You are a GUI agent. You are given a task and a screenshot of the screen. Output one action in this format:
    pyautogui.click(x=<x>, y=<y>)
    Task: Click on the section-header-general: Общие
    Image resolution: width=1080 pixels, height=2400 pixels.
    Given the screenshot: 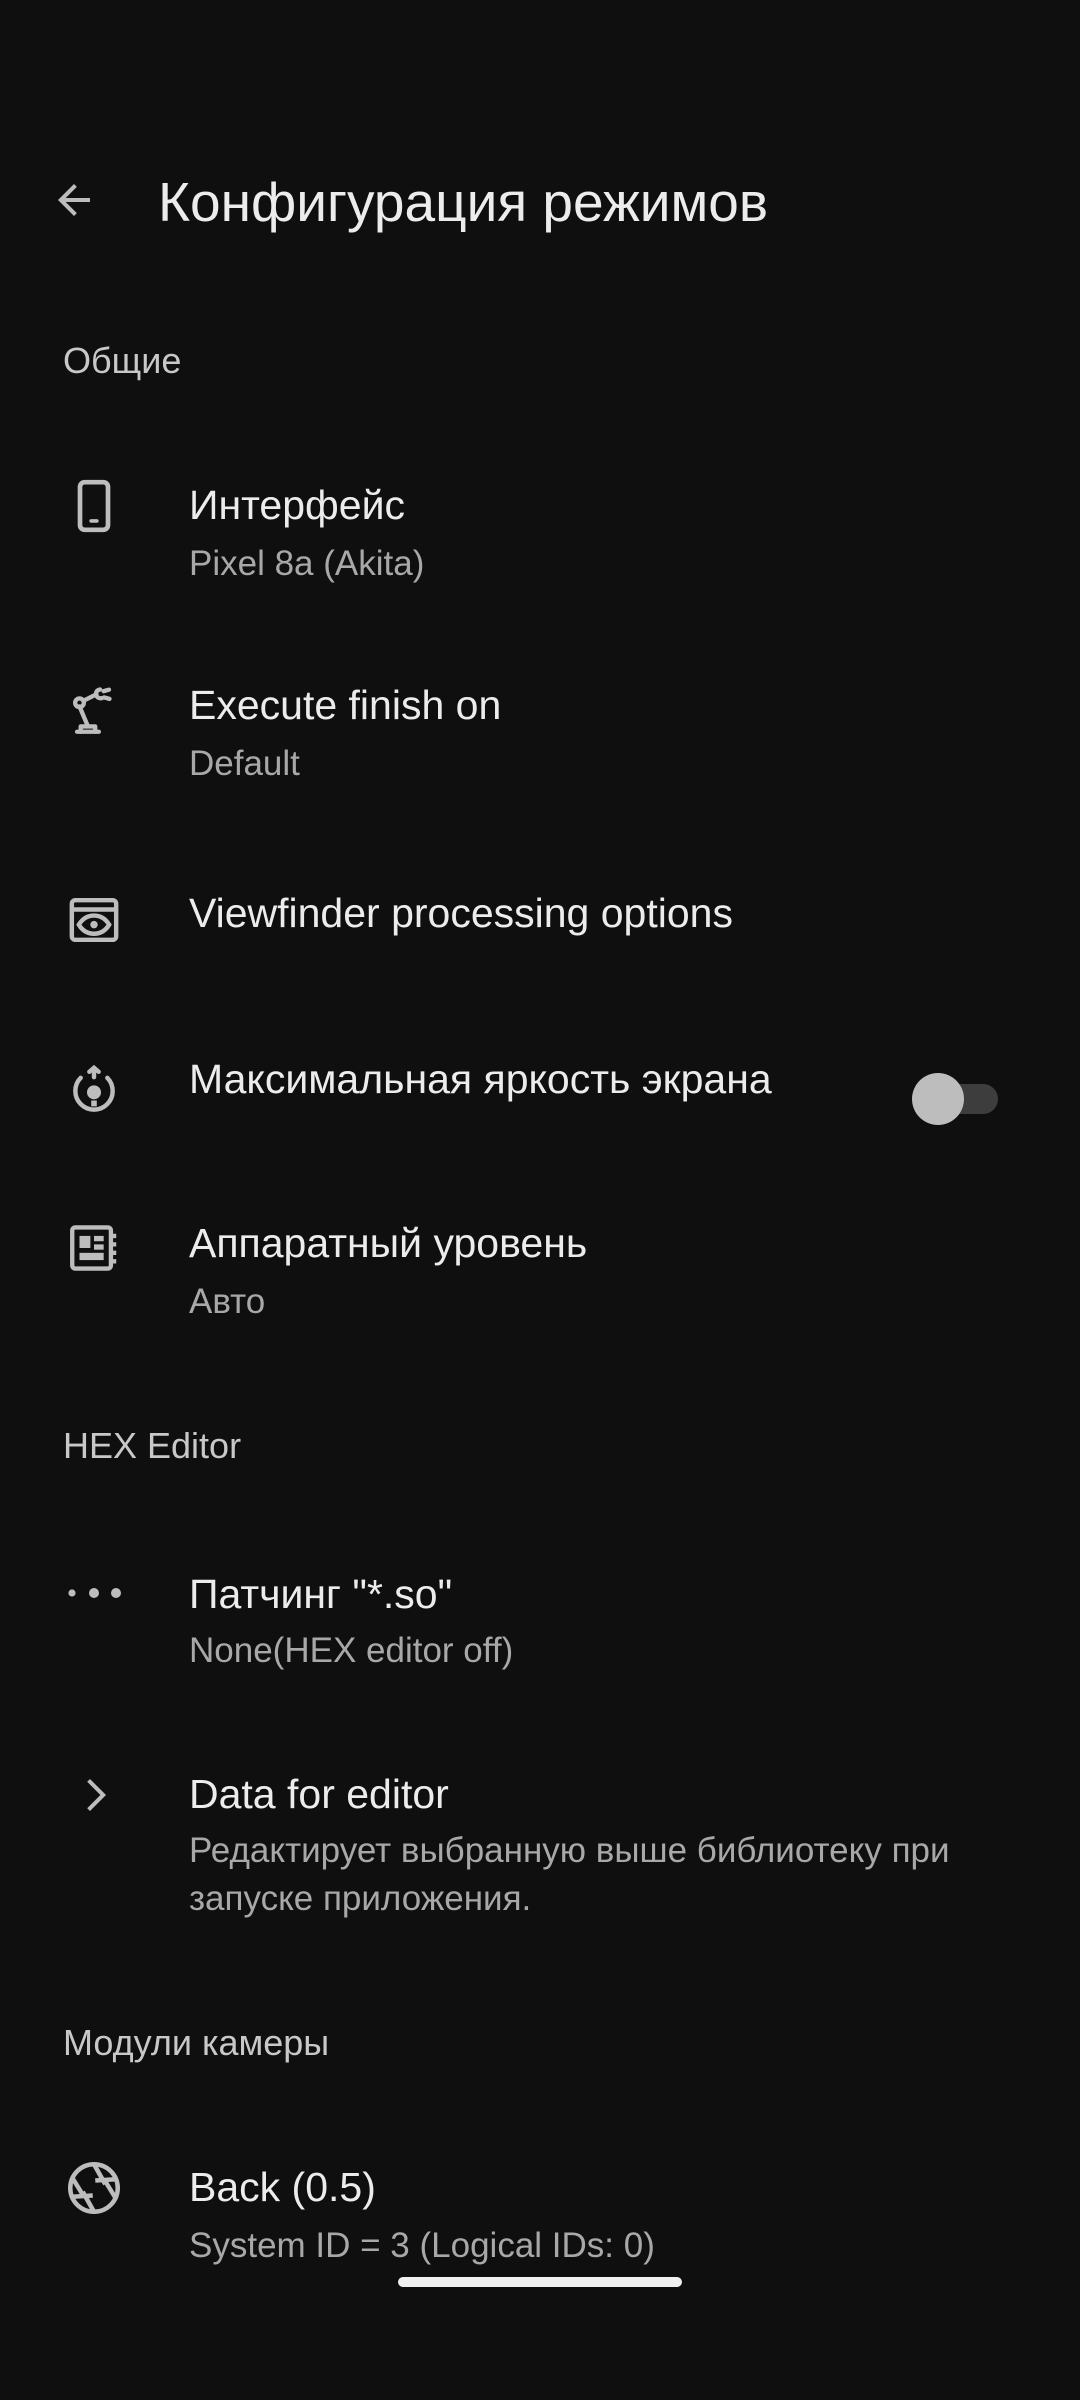 What is the action you would take?
    pyautogui.click(x=122, y=360)
    